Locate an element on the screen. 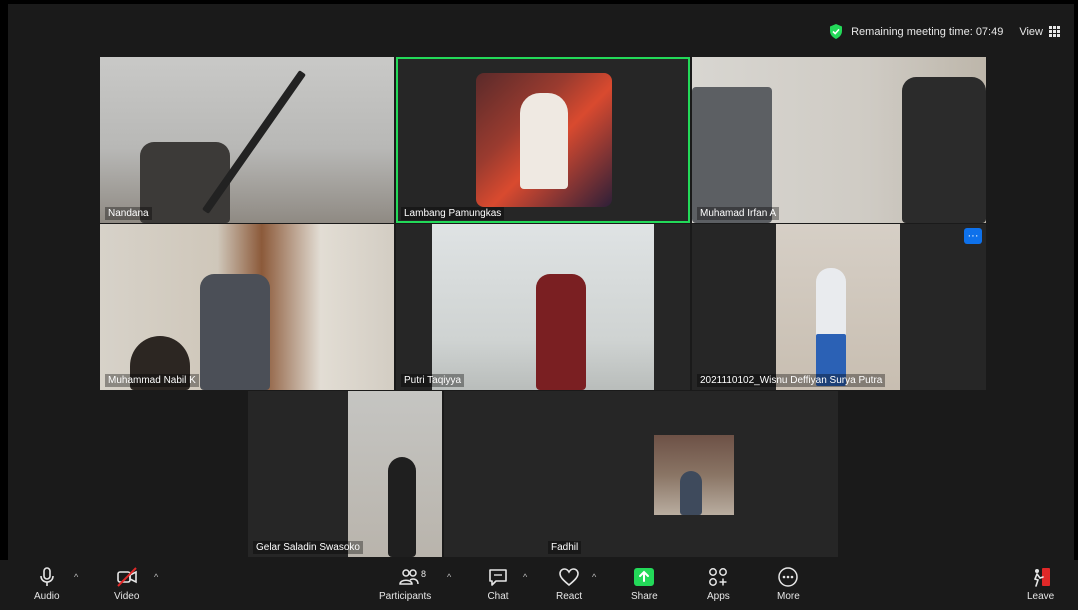  participant-name: Nandana is located at coordinates (128, 213).